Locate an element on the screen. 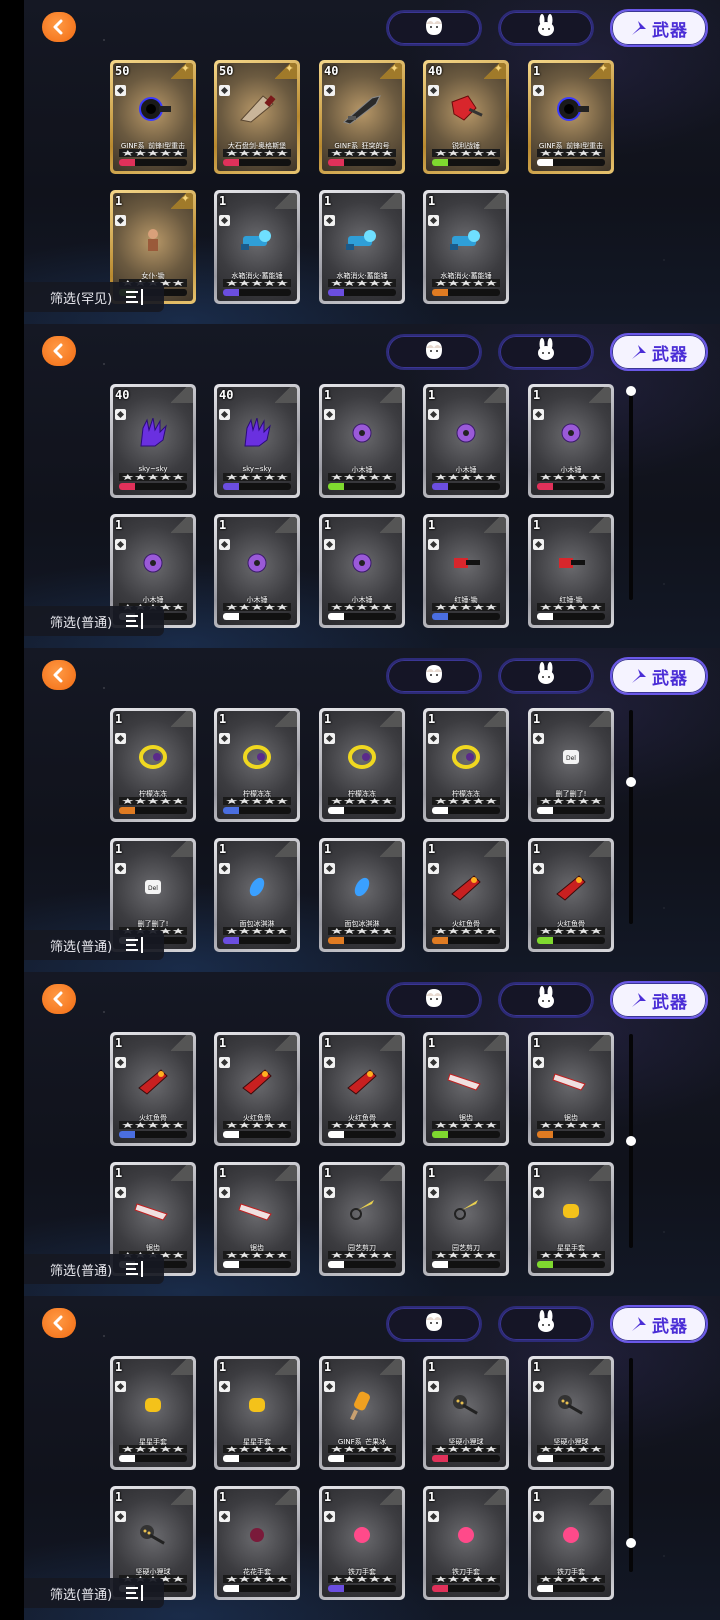 This screenshot has width=720, height=1620. card-body: 40锐利战锤 is located at coordinates (466, 117).